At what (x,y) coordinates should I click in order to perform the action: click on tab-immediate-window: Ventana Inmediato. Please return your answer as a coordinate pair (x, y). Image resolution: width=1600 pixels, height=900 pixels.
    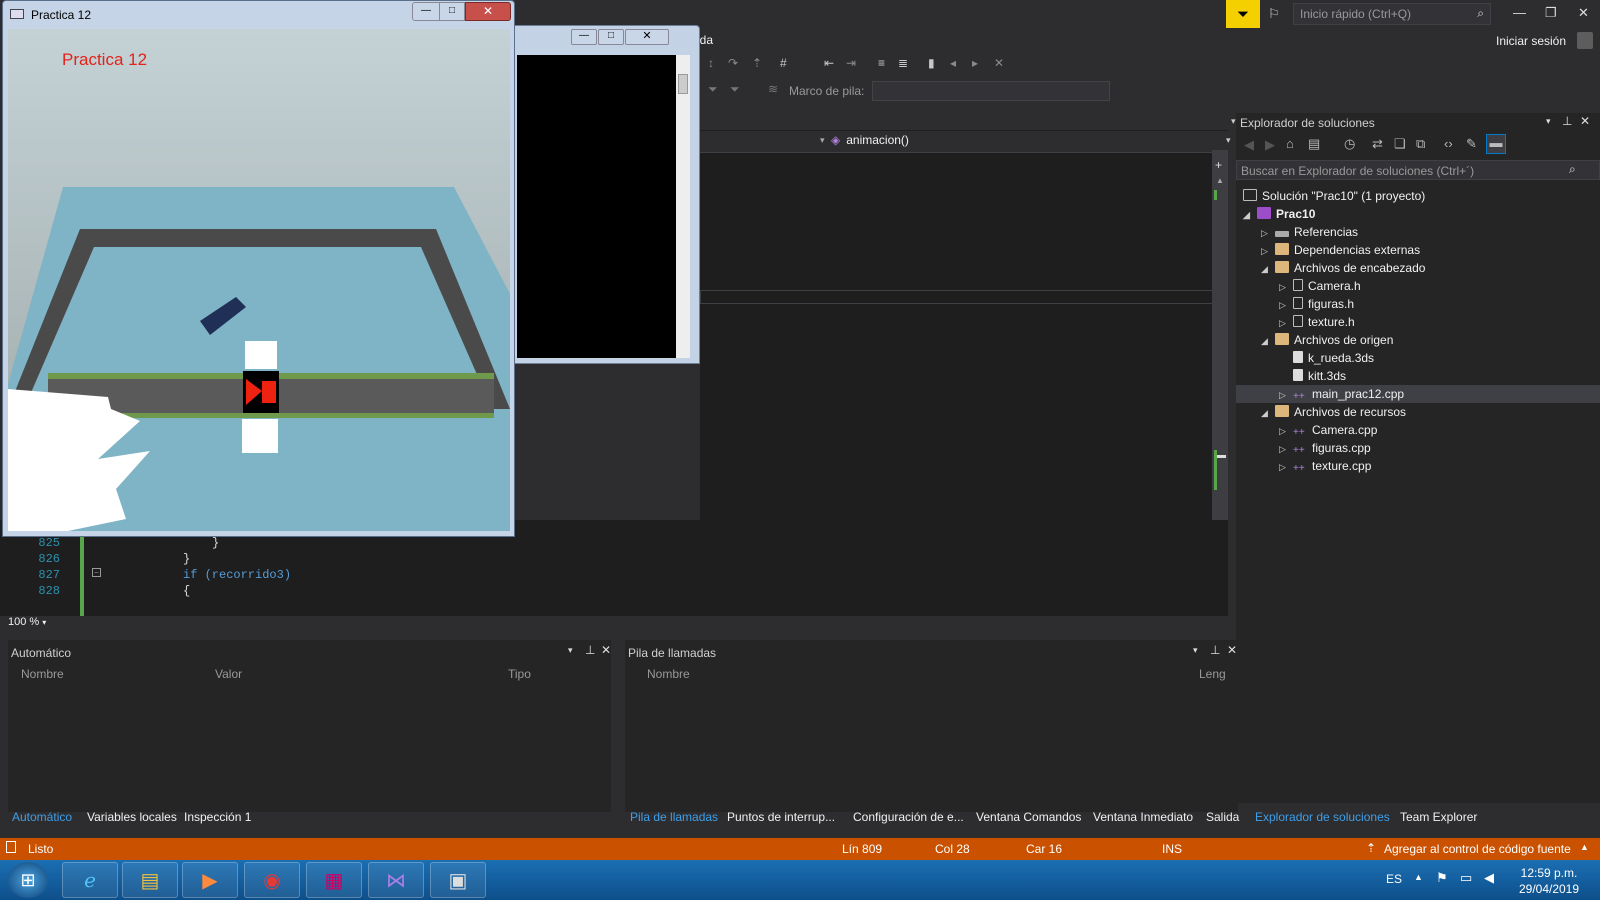
    Looking at the image, I should click on (1143, 817).